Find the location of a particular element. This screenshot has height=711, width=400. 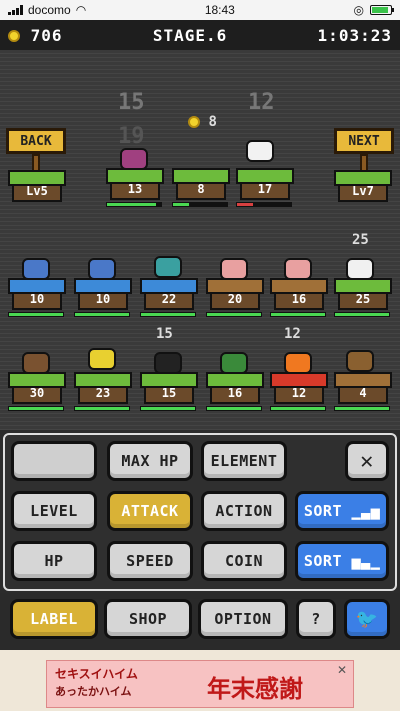

top-island-left: 13 is located at coordinates (135, 185).